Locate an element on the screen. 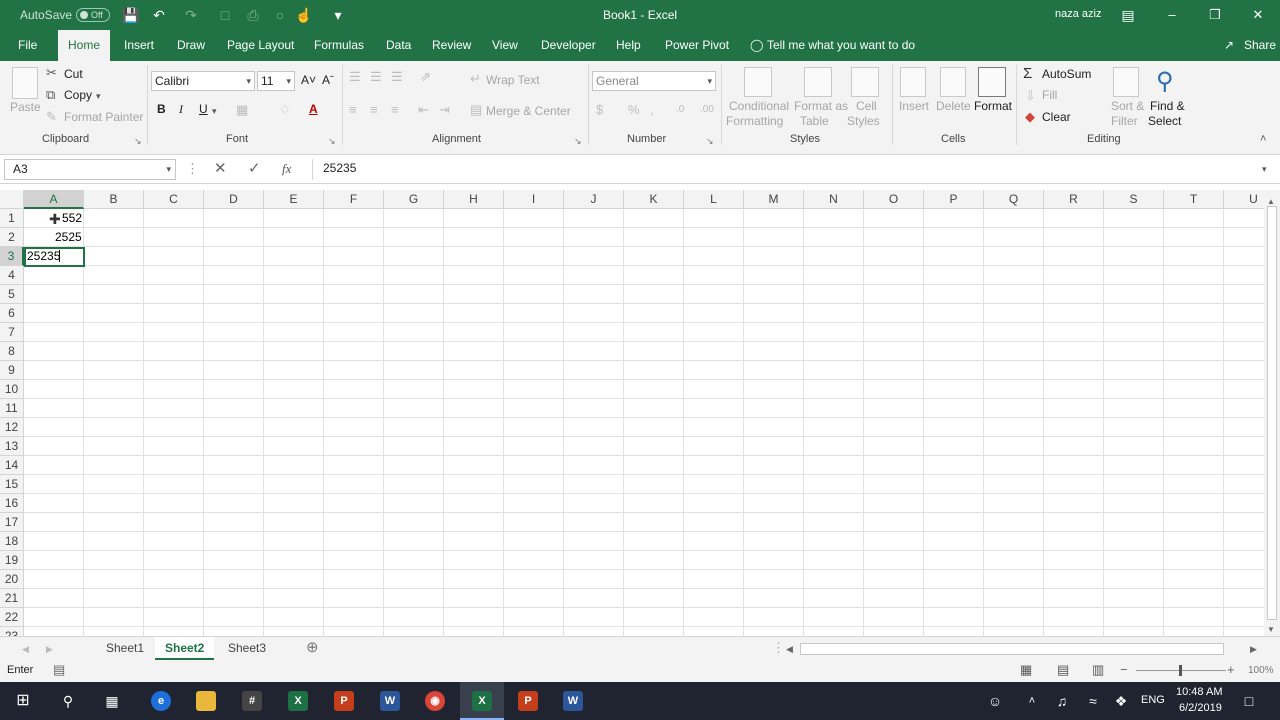 Image resolution: width=1280 pixels, height=720 pixels. close-icon: ✕ is located at coordinates (1257, 15).